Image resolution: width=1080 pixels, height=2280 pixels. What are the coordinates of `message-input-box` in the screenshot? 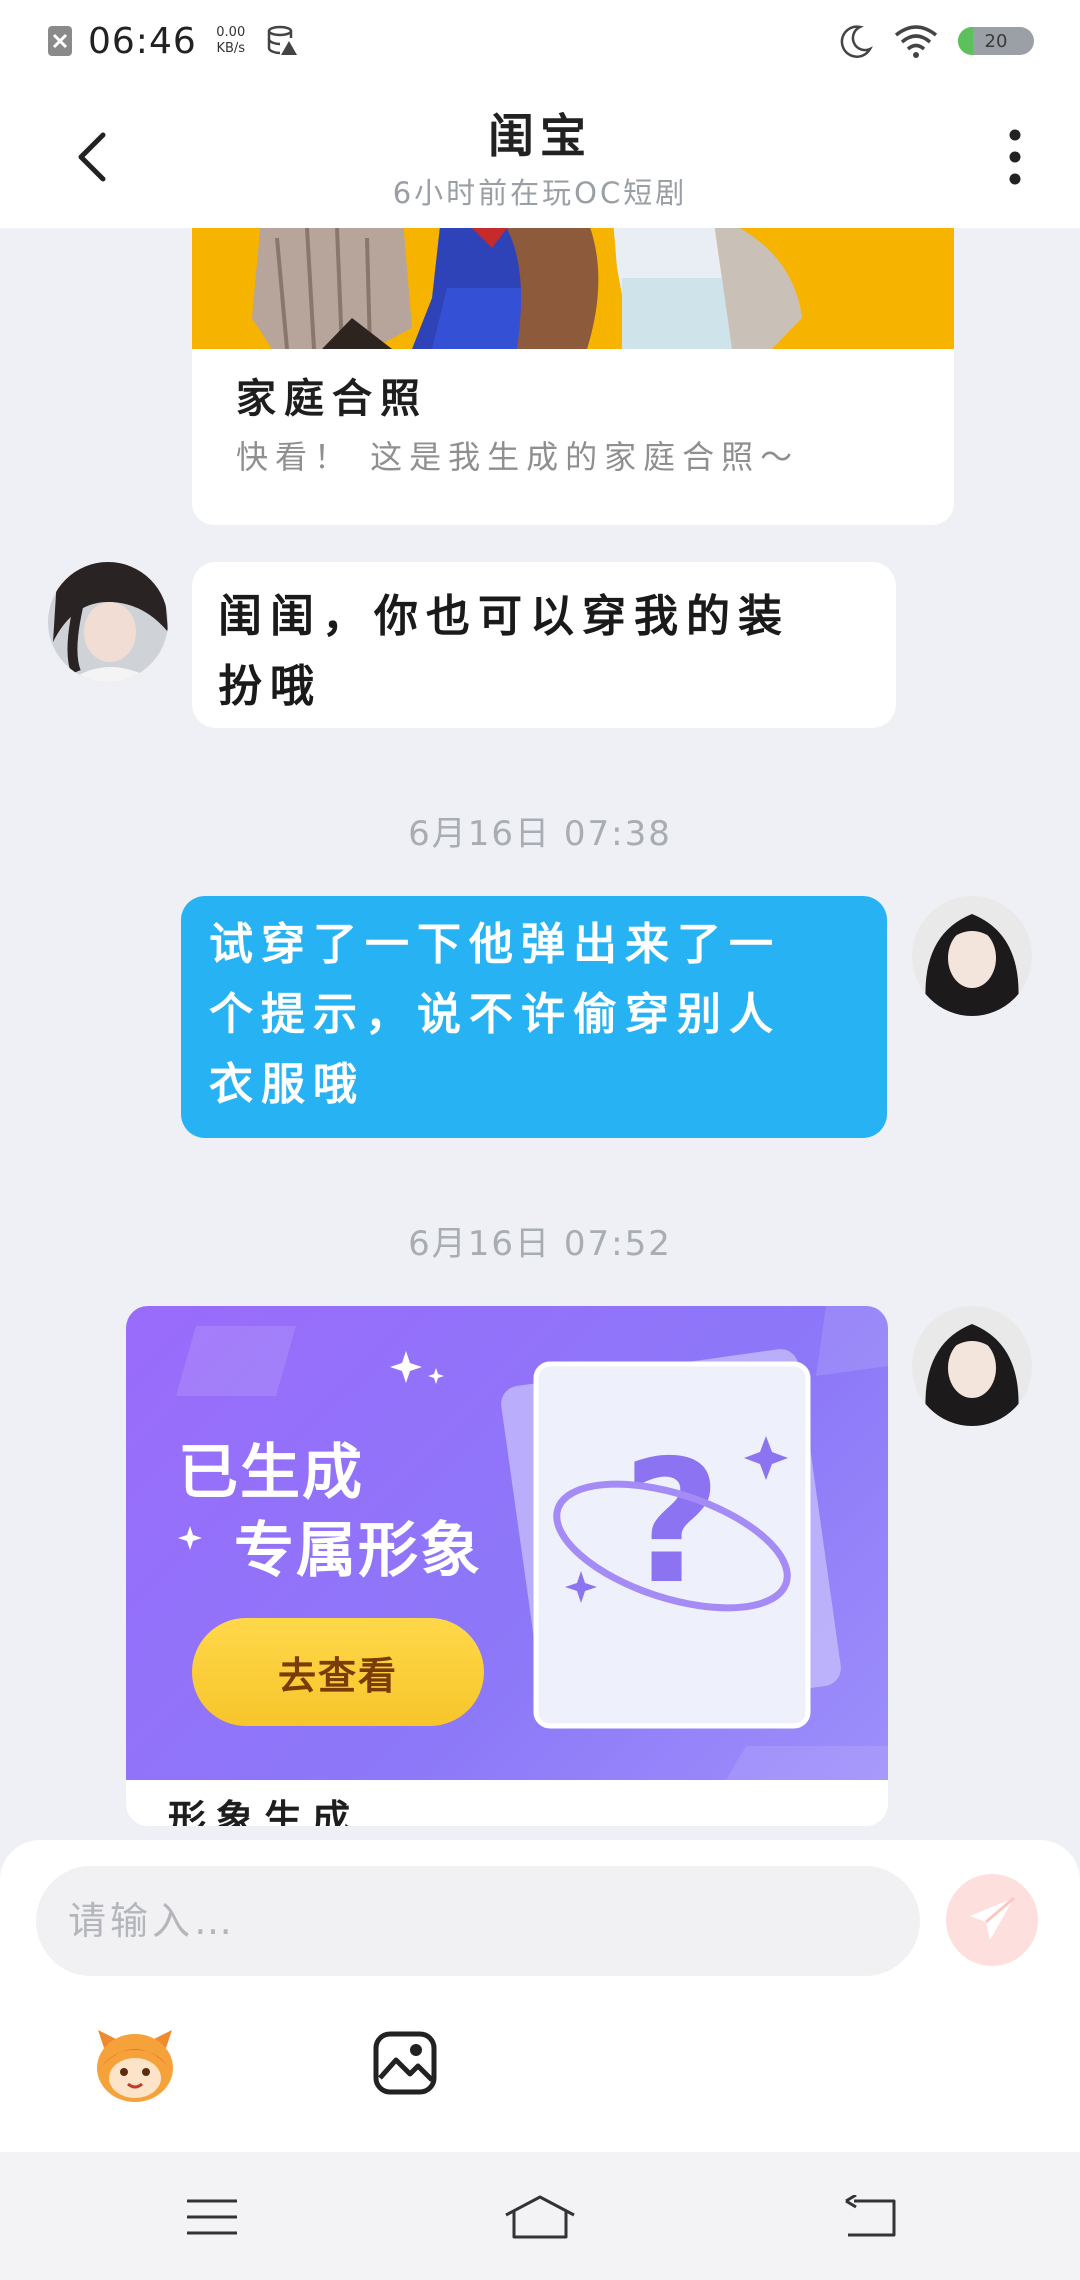 It's located at (478, 1921).